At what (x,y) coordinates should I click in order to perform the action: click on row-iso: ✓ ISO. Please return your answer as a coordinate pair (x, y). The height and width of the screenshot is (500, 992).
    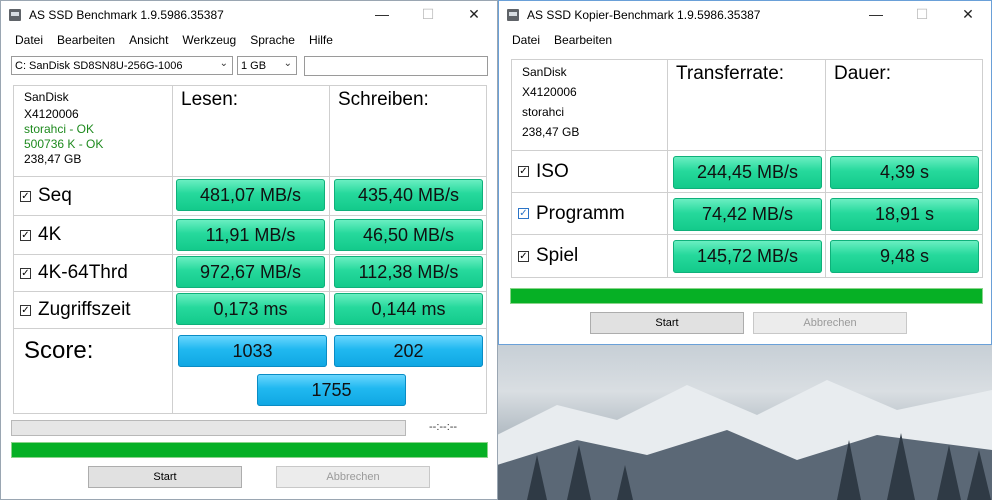
    Looking at the image, I should click on (589, 171).